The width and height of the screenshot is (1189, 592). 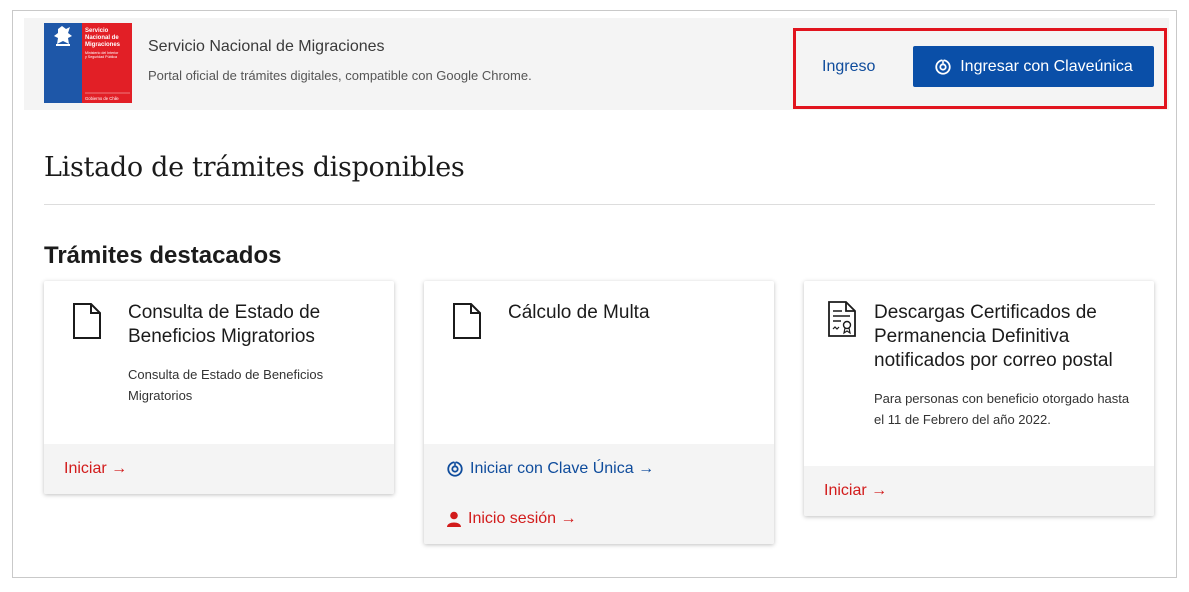 What do you see at coordinates (1046, 66) in the screenshot?
I see `ingresar-claveunica-label: Ingresar con Claveúnica` at bounding box center [1046, 66].